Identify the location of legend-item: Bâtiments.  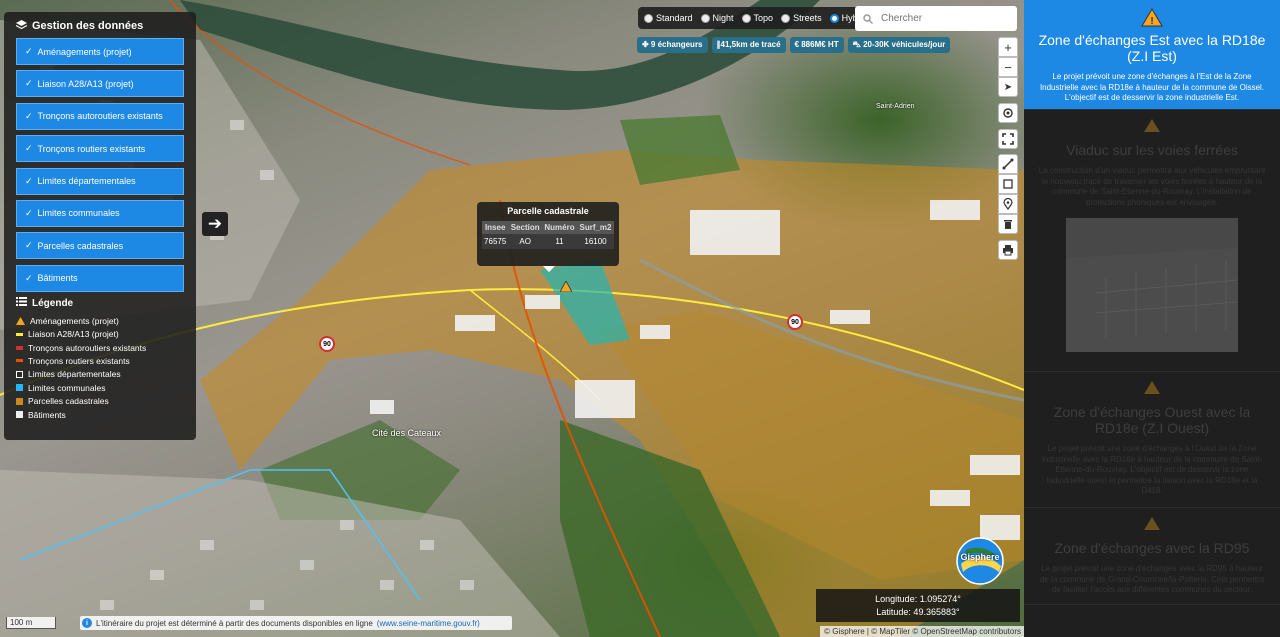
(100, 414).